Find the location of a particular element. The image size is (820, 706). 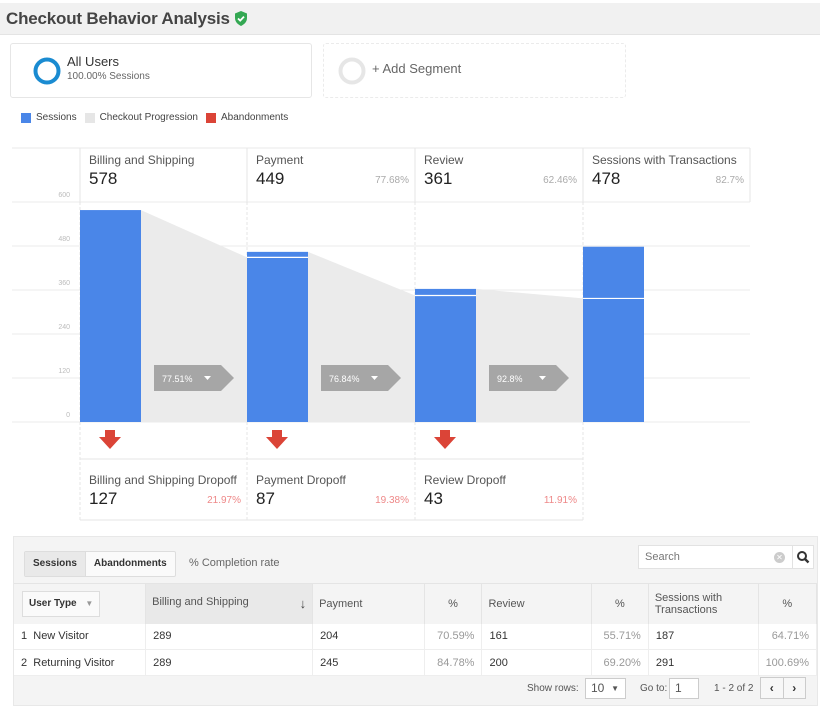

pagination: Show rows: 10 ▼ Go to: 1 1 - 2 of 2 ‹ › is located at coordinates (415, 689).